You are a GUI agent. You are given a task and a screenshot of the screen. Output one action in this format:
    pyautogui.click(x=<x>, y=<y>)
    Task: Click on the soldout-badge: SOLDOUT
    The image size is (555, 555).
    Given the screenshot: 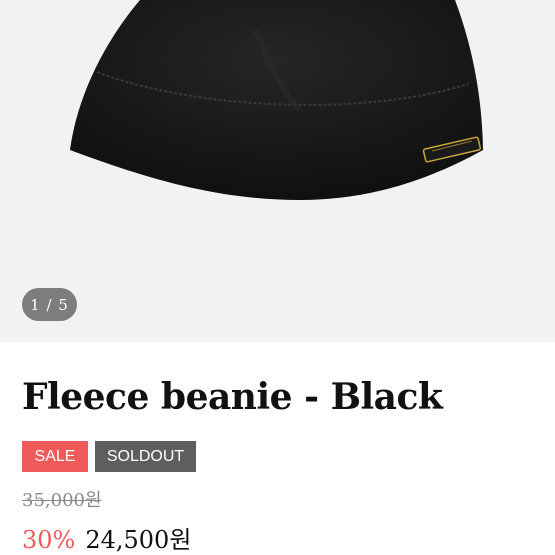 What is the action you would take?
    pyautogui.click(x=145, y=456)
    